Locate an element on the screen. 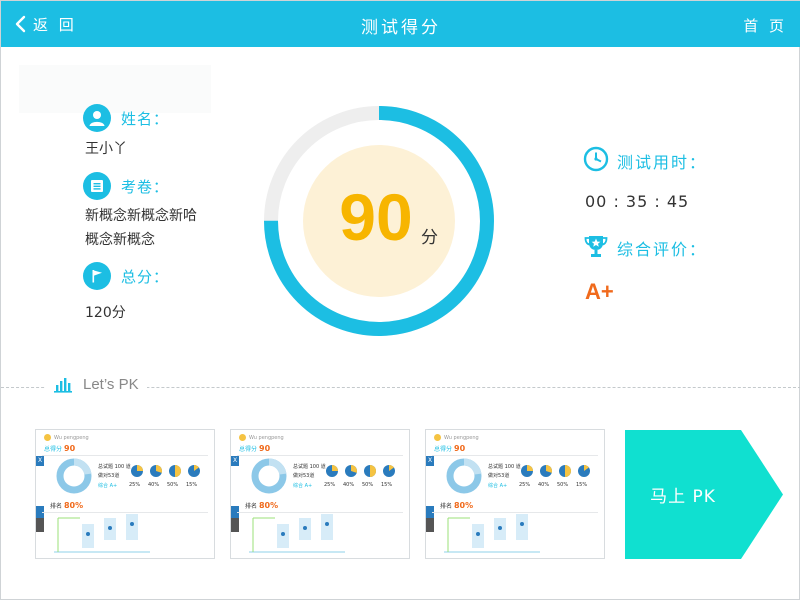 This screenshot has height=600, width=800. paper-value-line1: 新概念新概念新哈 is located at coordinates (141, 216).